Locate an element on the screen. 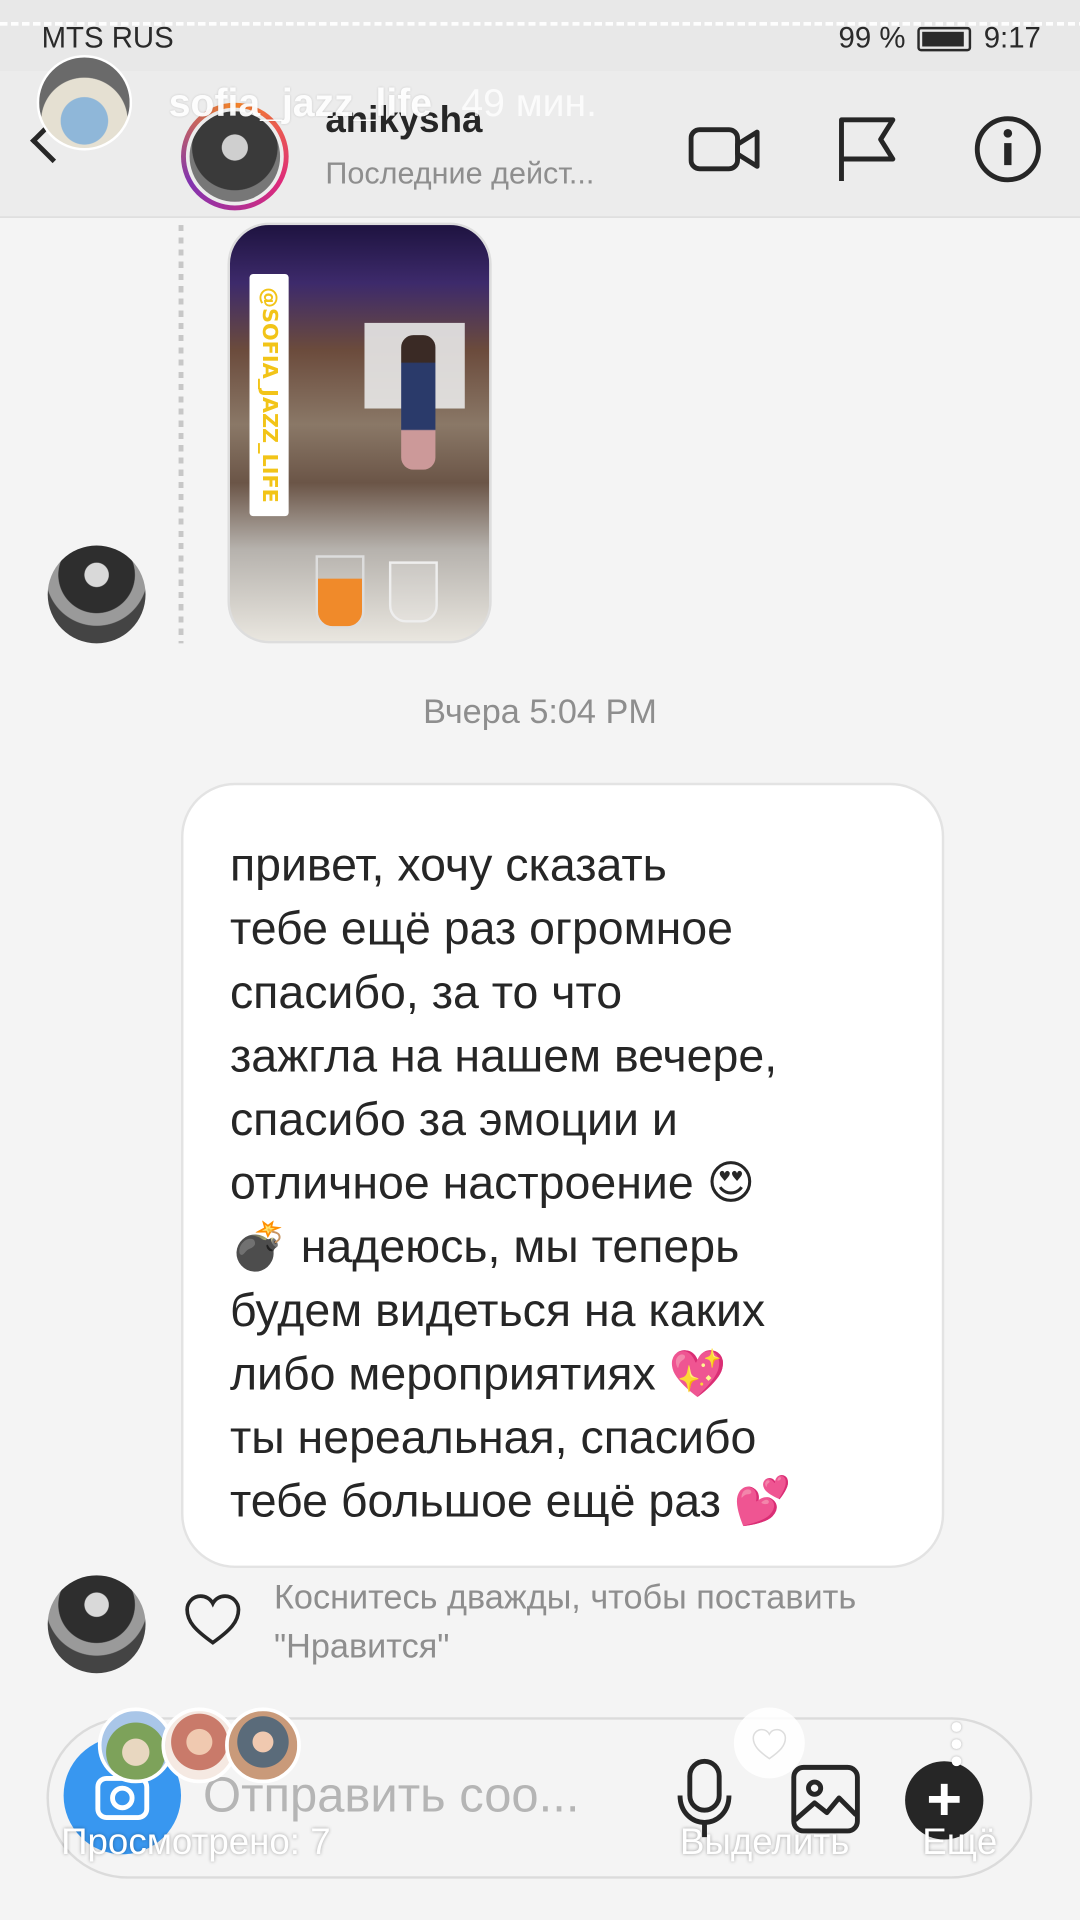  battery-percent: 99 % is located at coordinates (872, 39).